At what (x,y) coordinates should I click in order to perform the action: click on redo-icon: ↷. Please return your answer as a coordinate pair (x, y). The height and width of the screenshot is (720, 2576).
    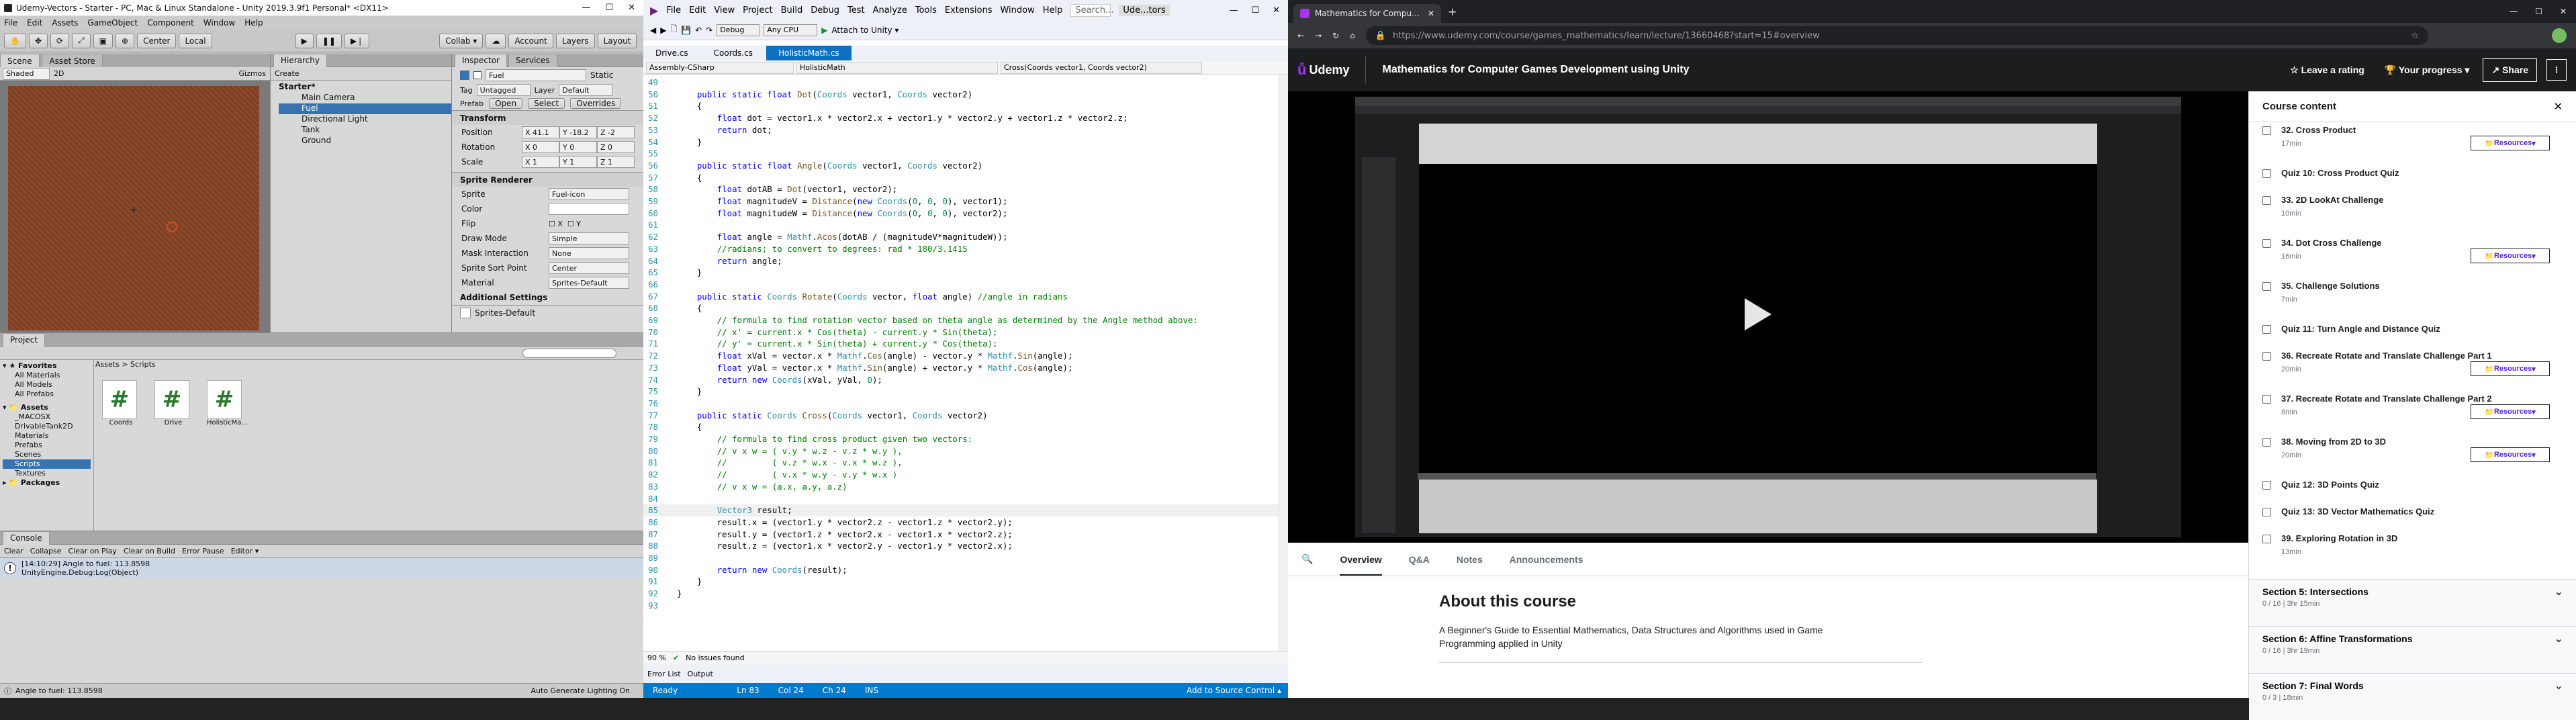
    Looking at the image, I should click on (709, 31).